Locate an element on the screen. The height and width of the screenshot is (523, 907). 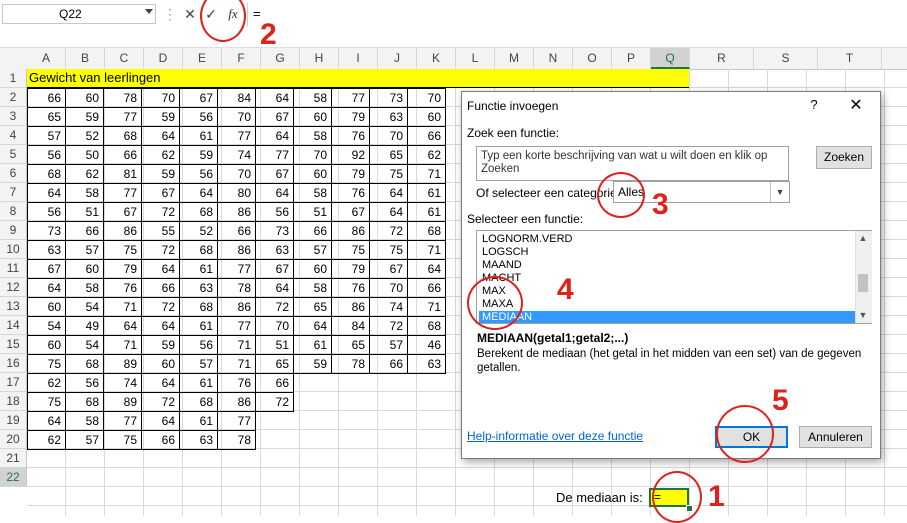
row-header-3: 3 is located at coordinates (13, 116).